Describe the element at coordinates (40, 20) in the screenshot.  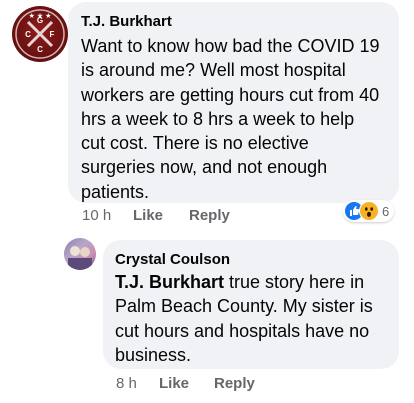
I see `svg-text: G` at that location.